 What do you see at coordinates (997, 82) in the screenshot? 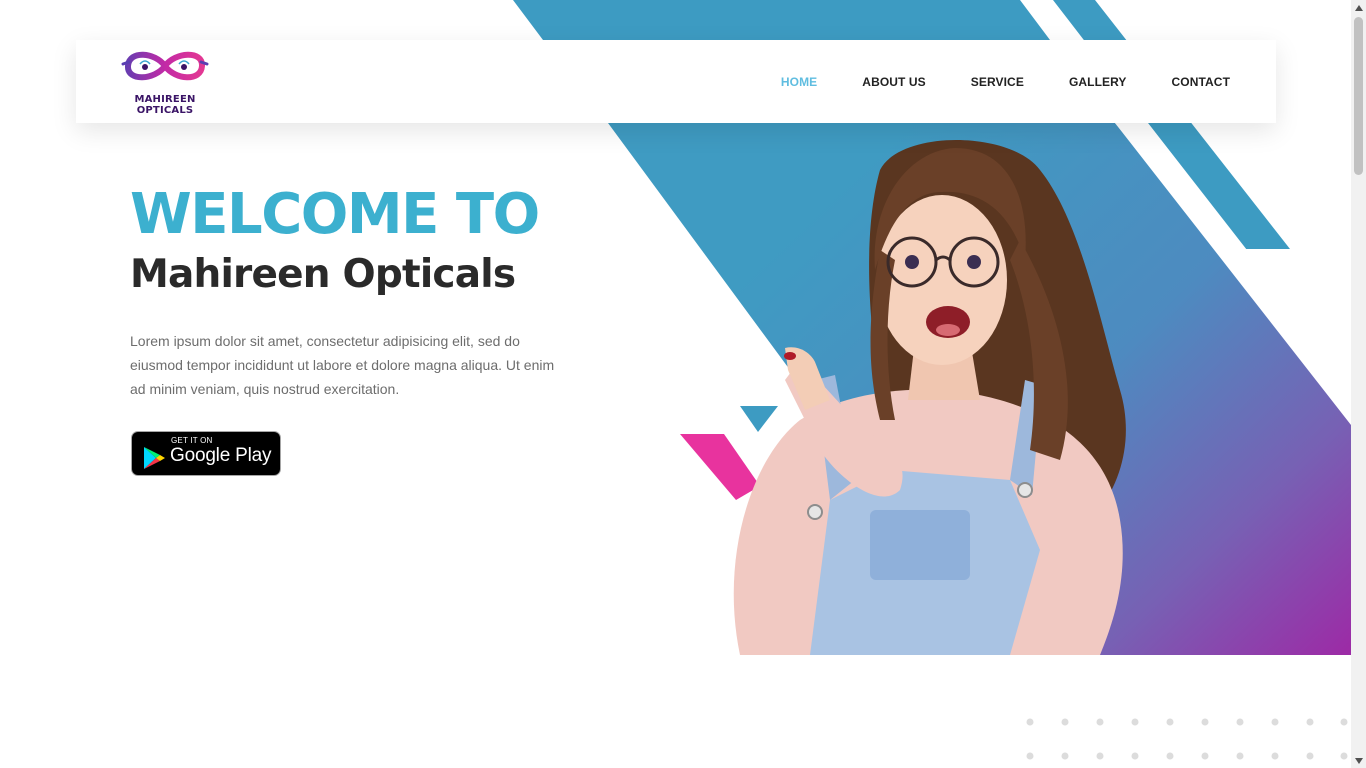
I see `nav-item-service: SERVICE` at bounding box center [997, 82].